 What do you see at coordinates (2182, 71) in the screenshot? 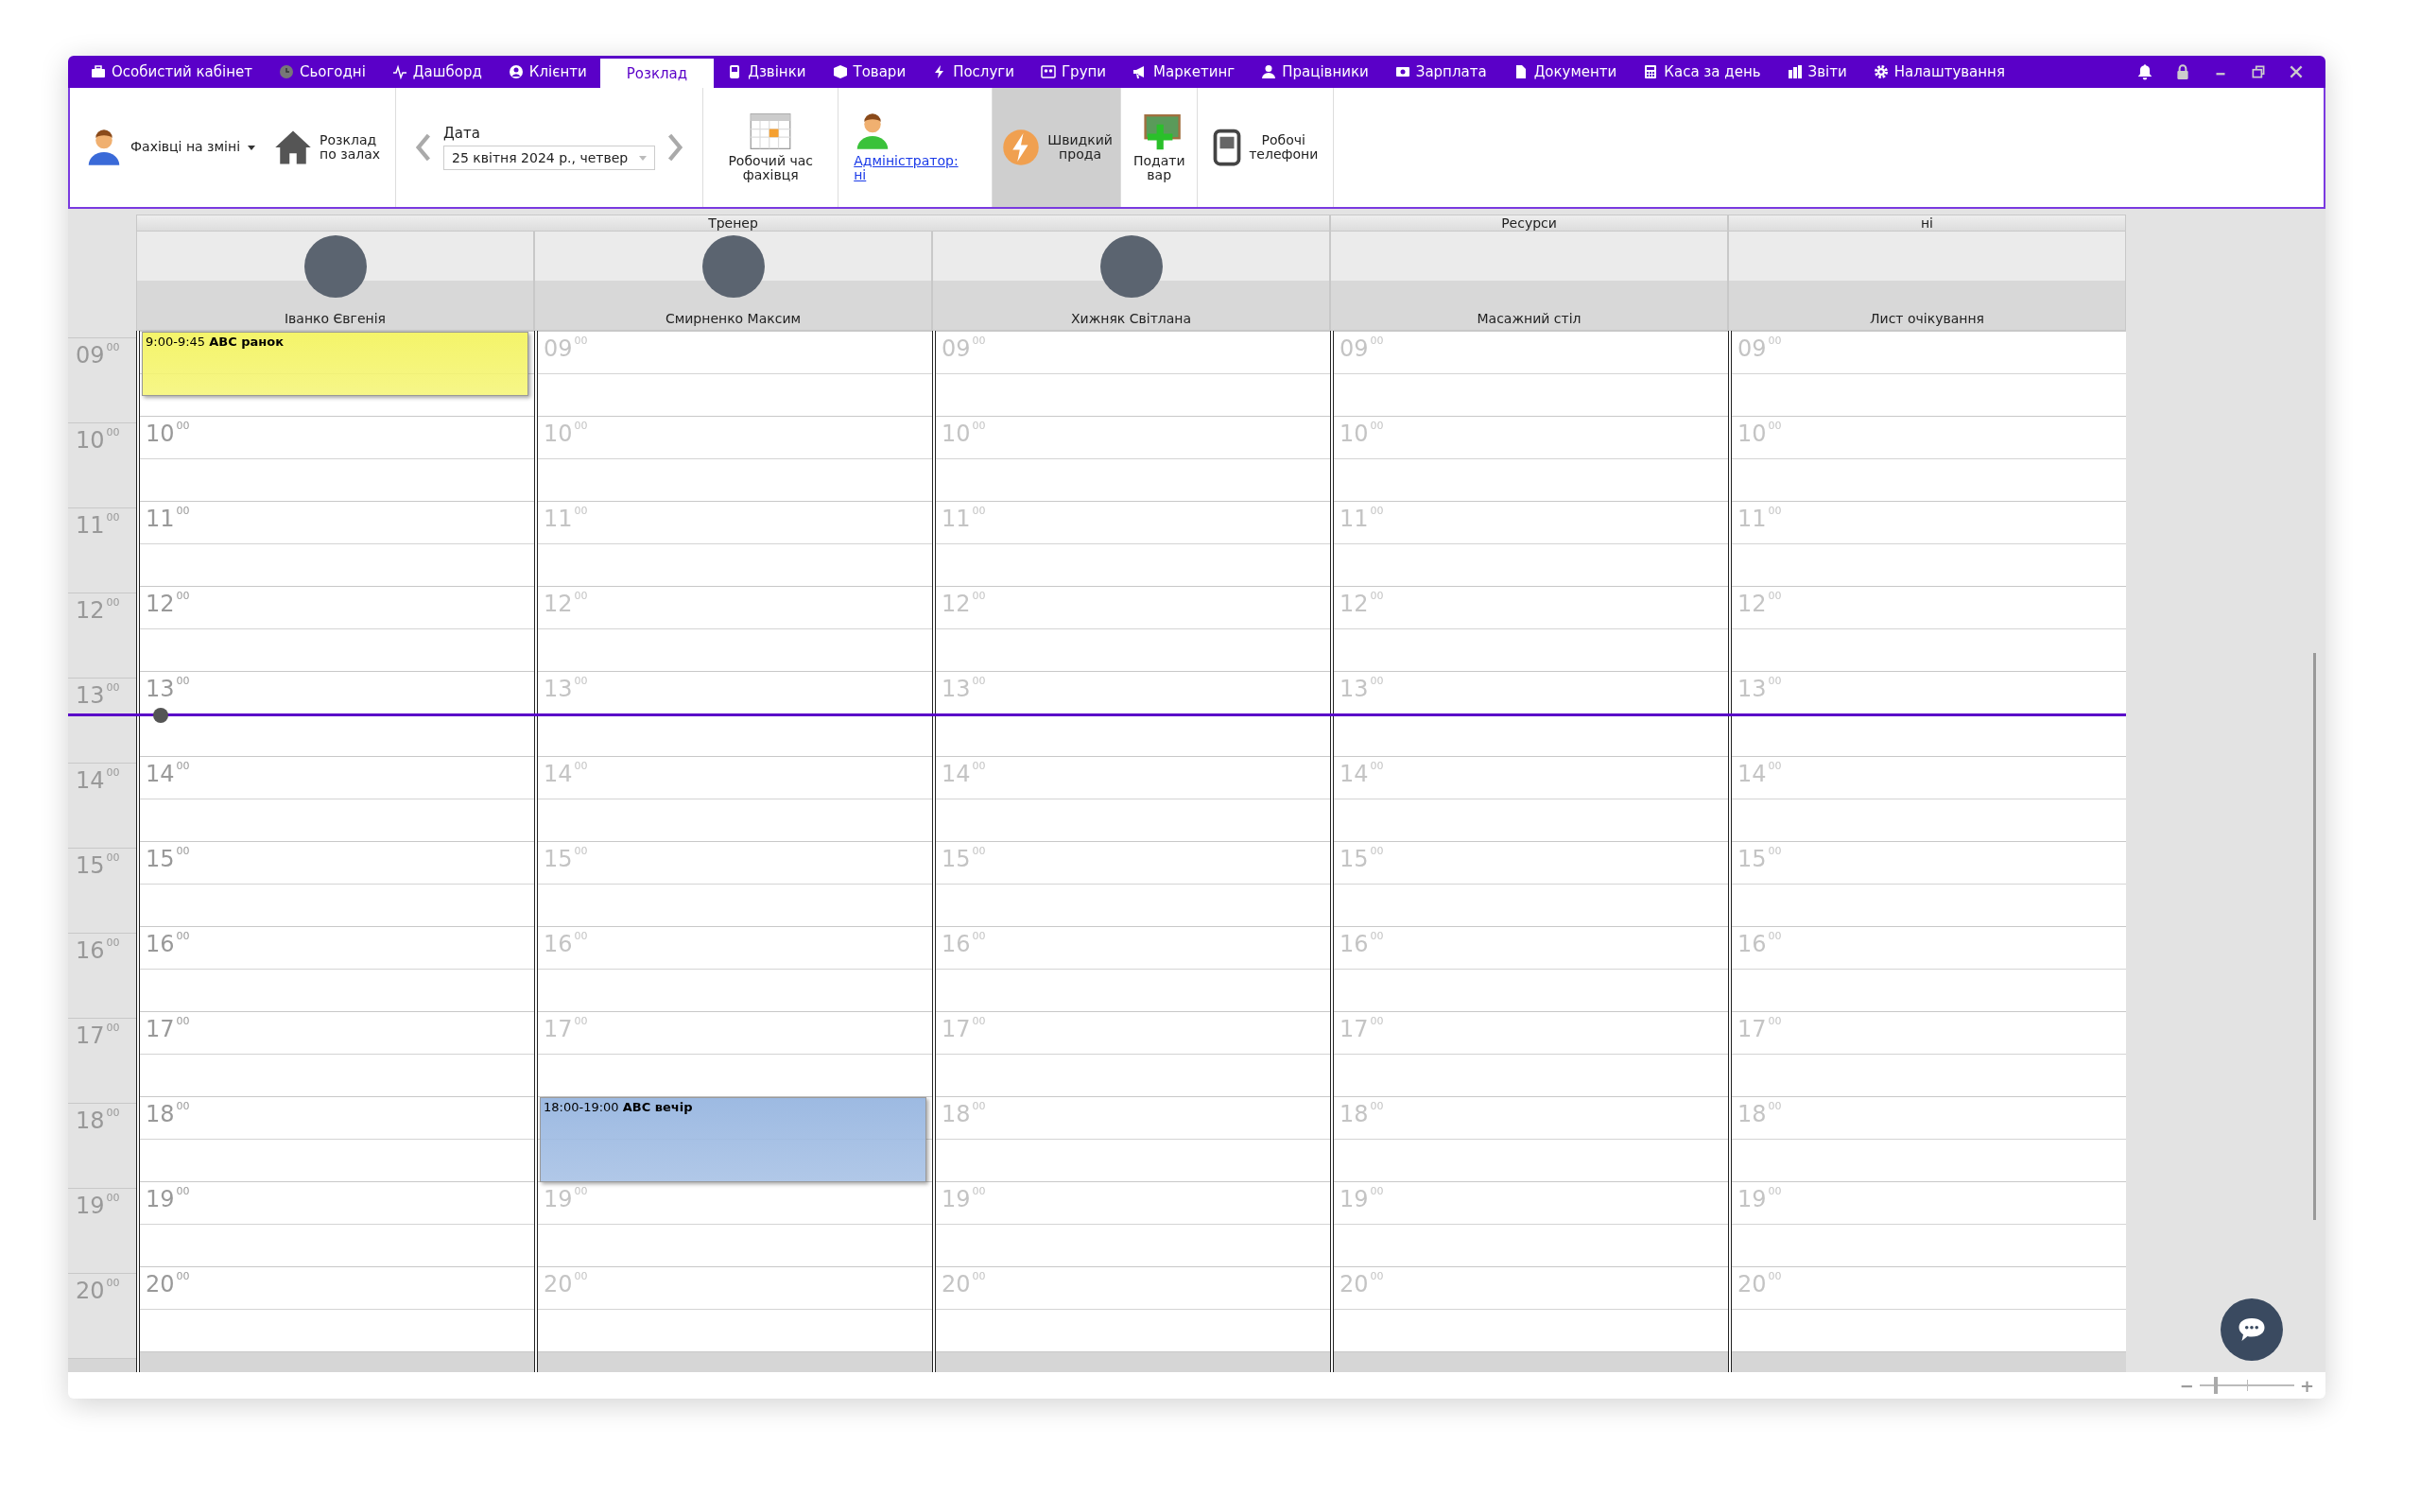
I see `lock-icon` at bounding box center [2182, 71].